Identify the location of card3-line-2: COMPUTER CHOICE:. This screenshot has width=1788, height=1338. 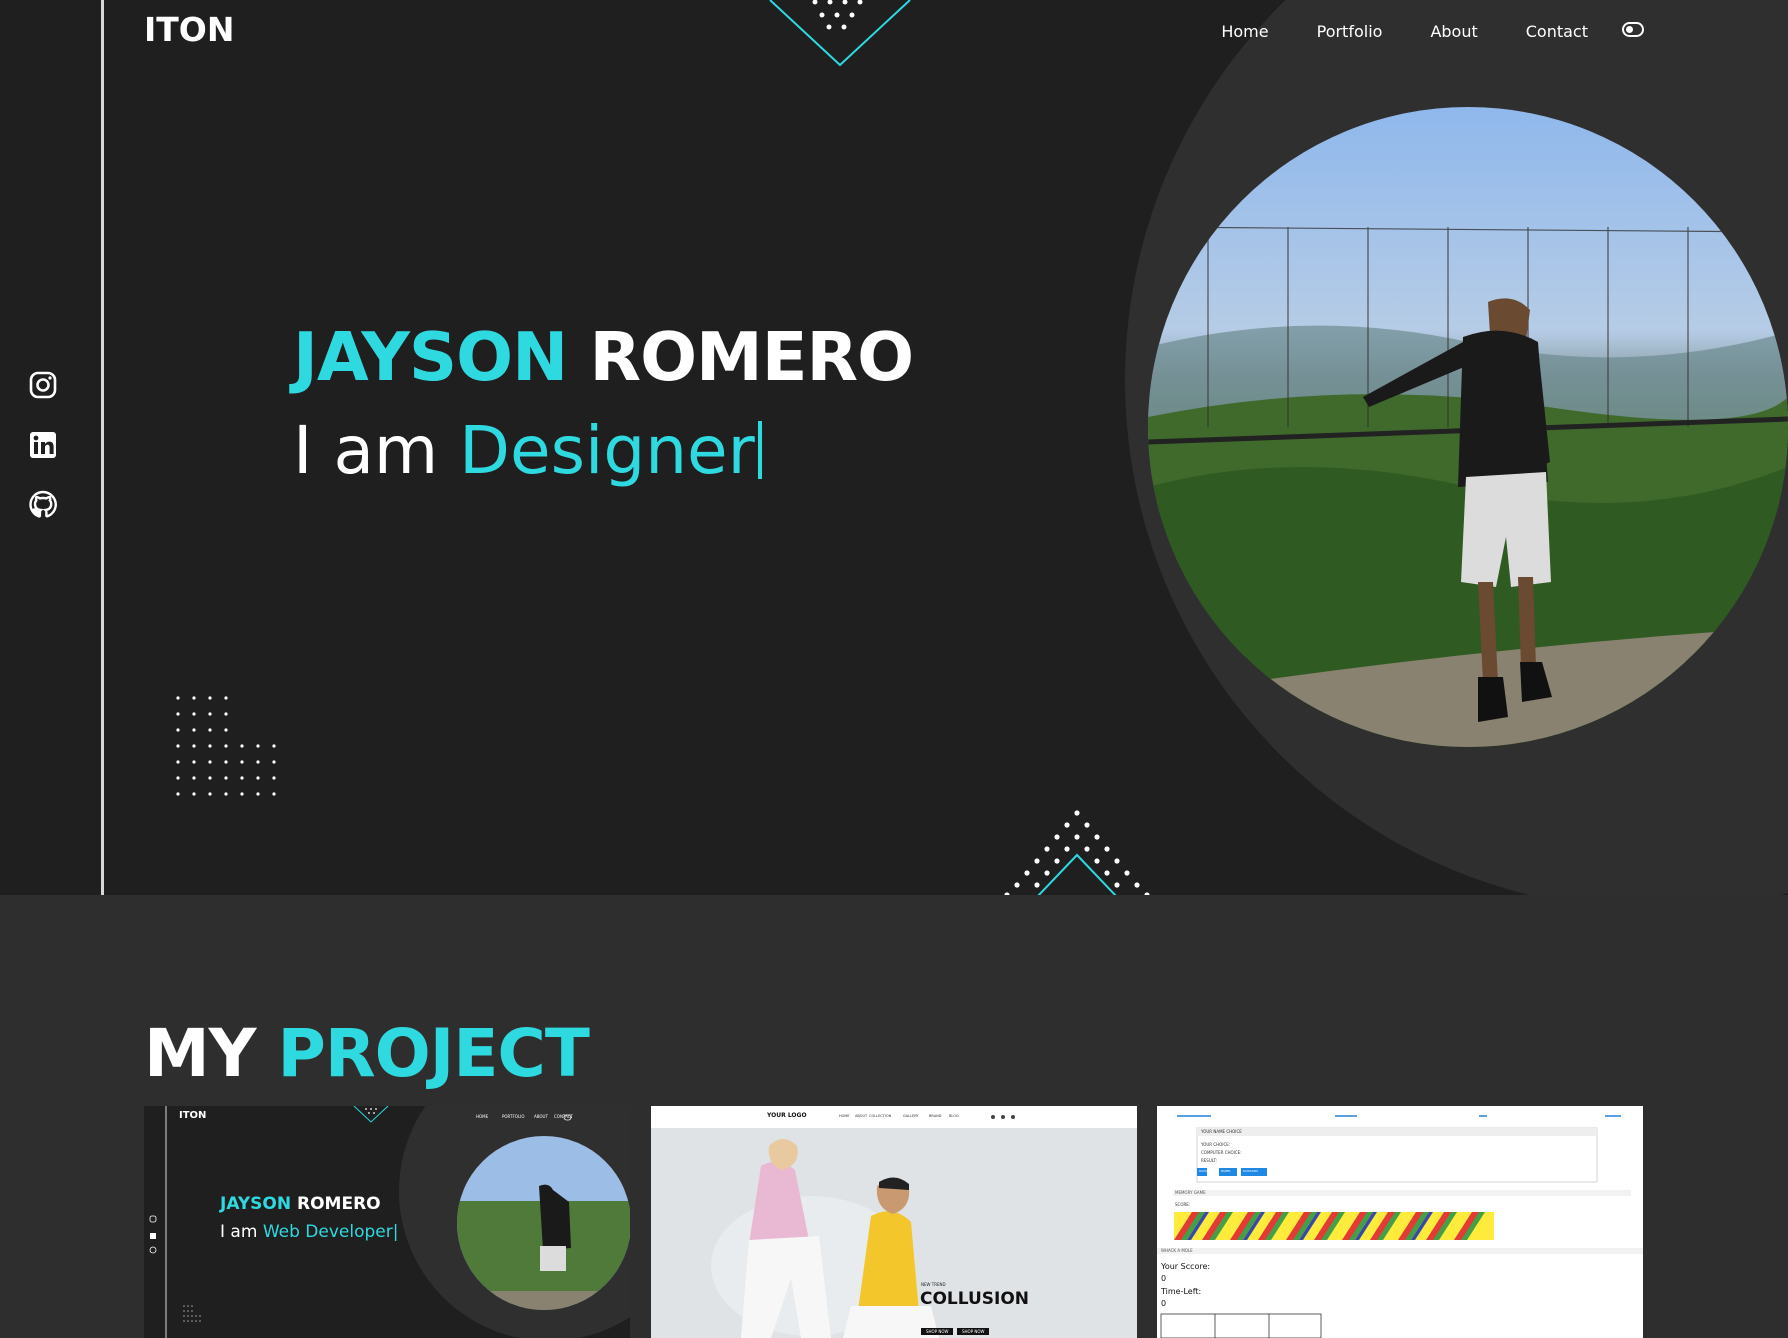
(1221, 1152).